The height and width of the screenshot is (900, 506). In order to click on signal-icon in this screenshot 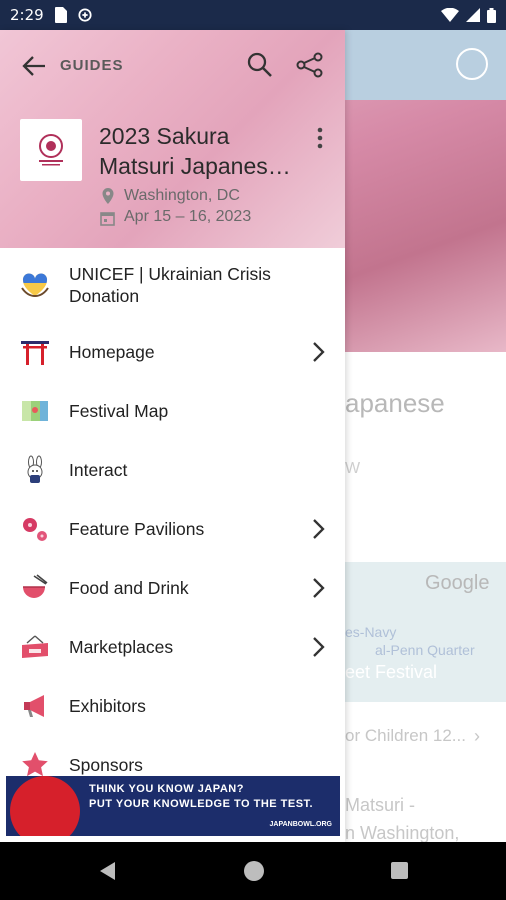, I will do `click(473, 15)`.